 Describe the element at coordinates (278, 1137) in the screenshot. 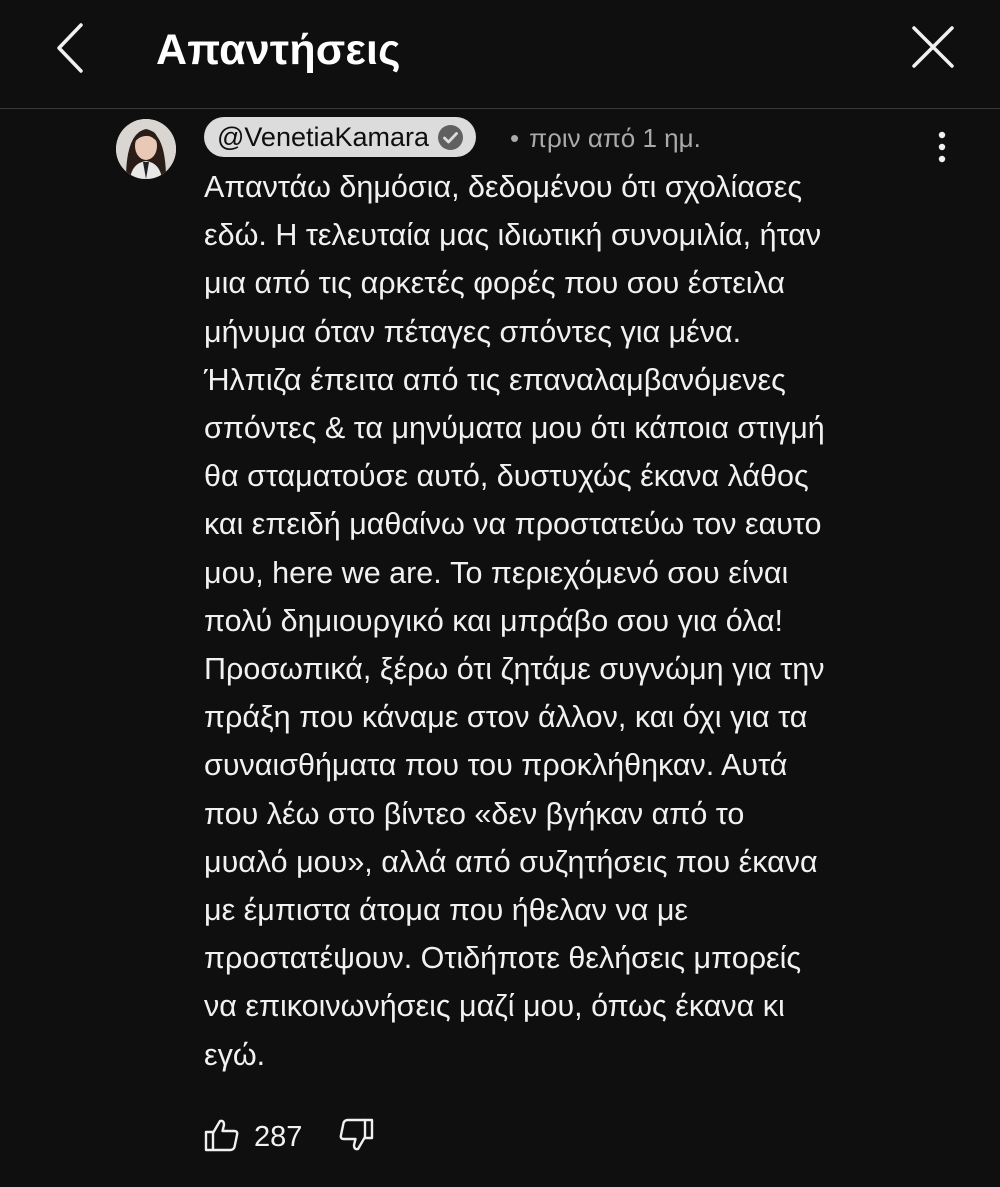

I see `like-count: 287` at that location.